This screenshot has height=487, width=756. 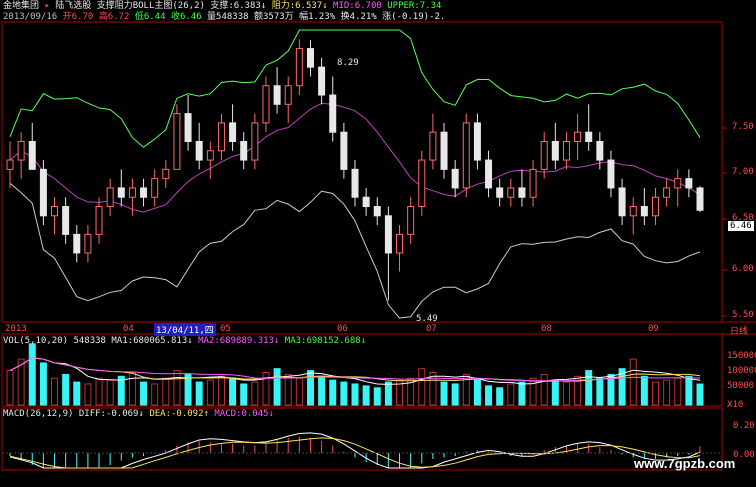 What do you see at coordinates (653, 329) in the screenshot?
I see `xaxis-label-09: 09` at bounding box center [653, 329].